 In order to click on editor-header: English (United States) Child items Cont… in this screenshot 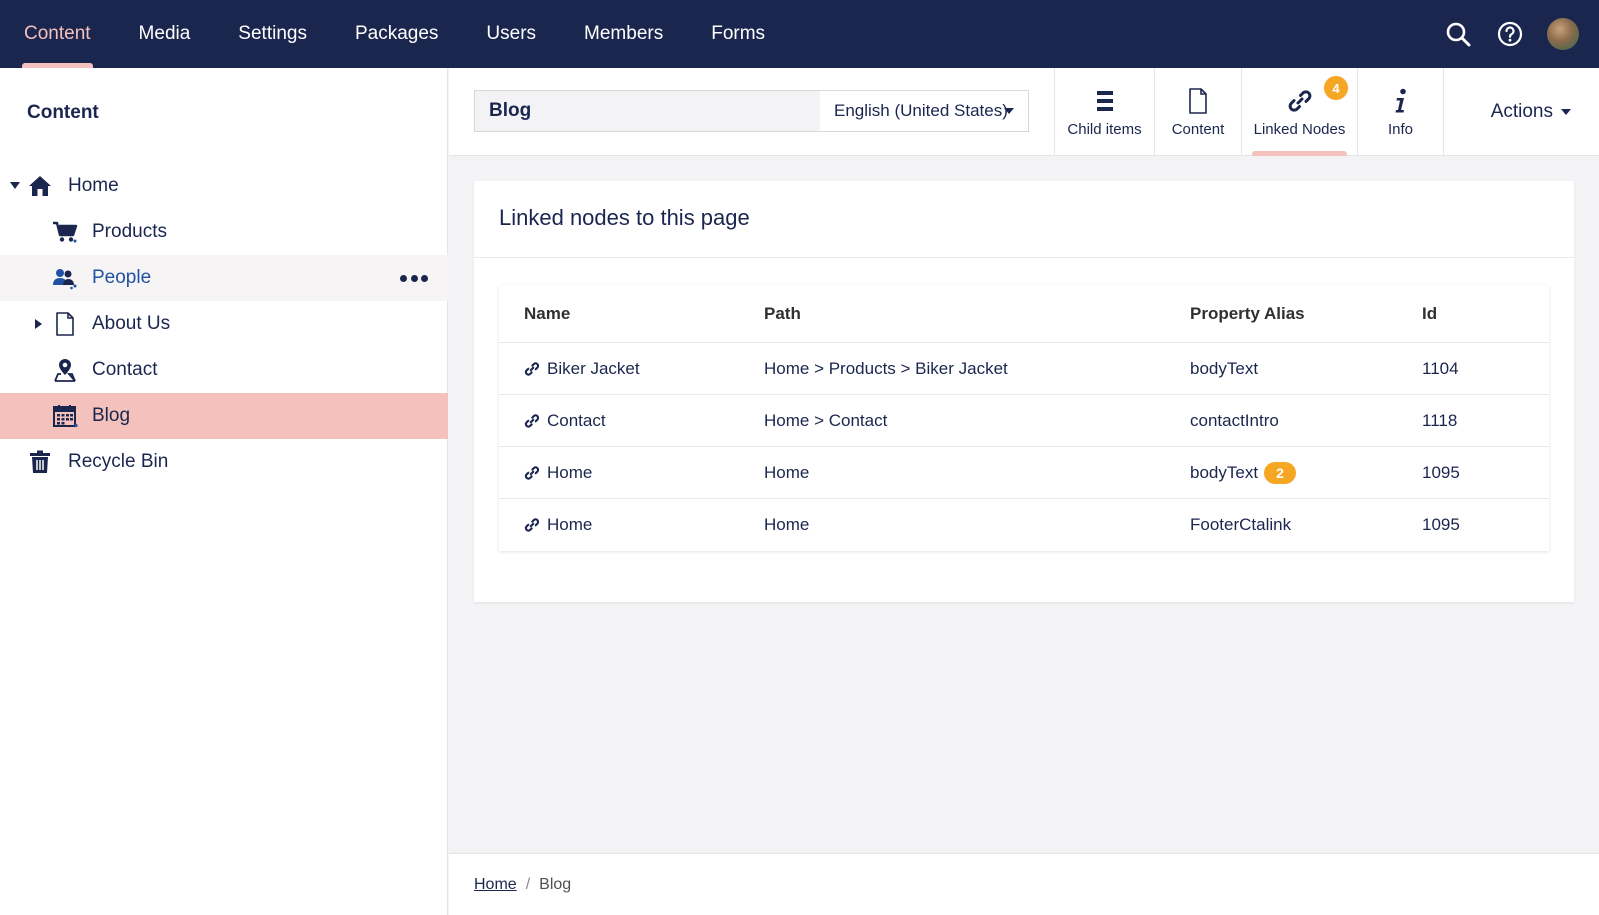, I will do `click(1024, 112)`.